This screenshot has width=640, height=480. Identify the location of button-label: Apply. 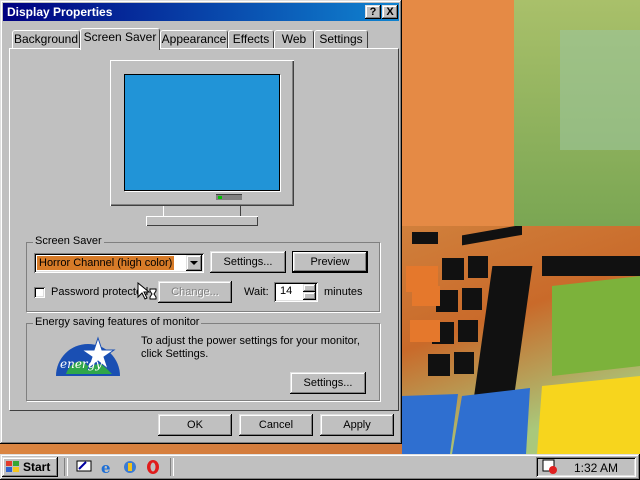
(357, 425).